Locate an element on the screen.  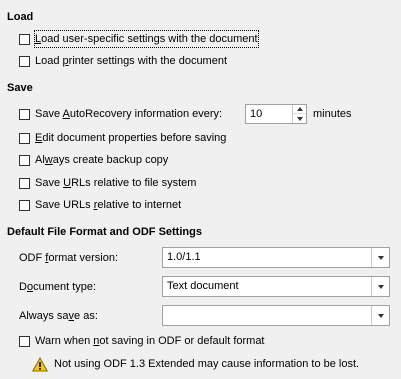
load-section-title: Load is located at coordinates (20, 17).